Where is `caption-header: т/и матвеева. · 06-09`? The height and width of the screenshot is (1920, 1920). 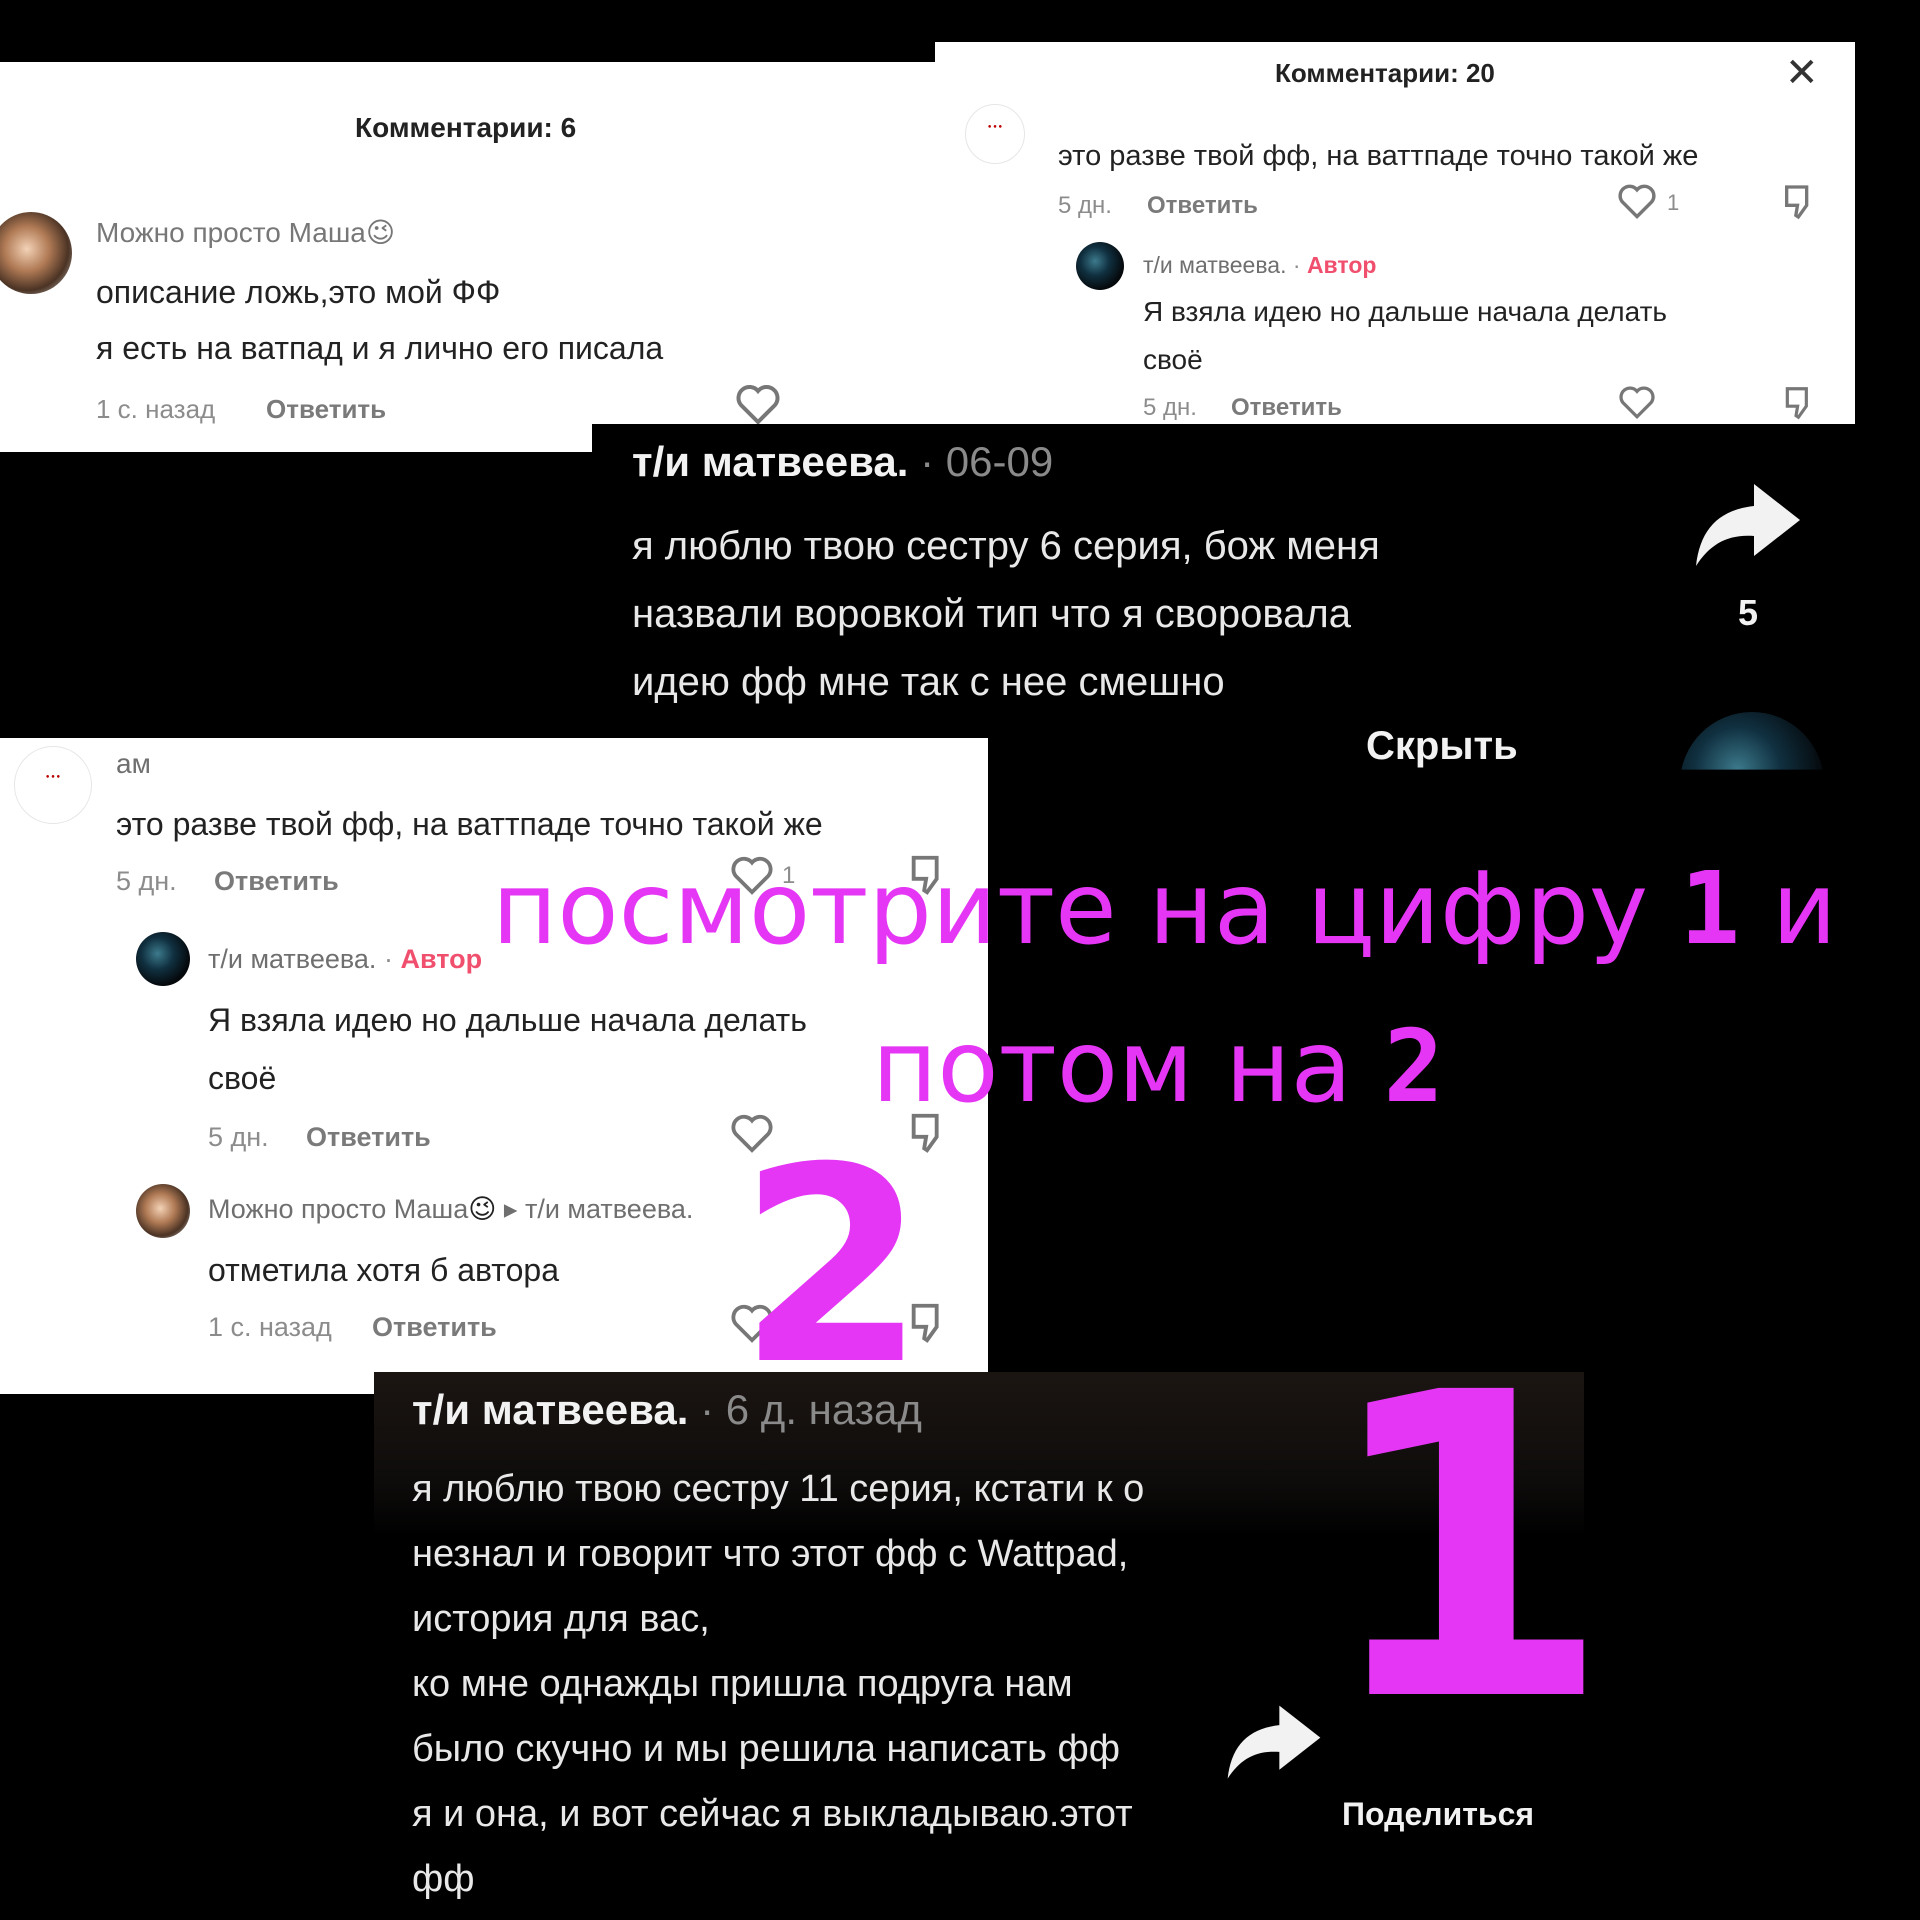
caption-header: т/и матвеева. · 06-09 is located at coordinates (842, 462).